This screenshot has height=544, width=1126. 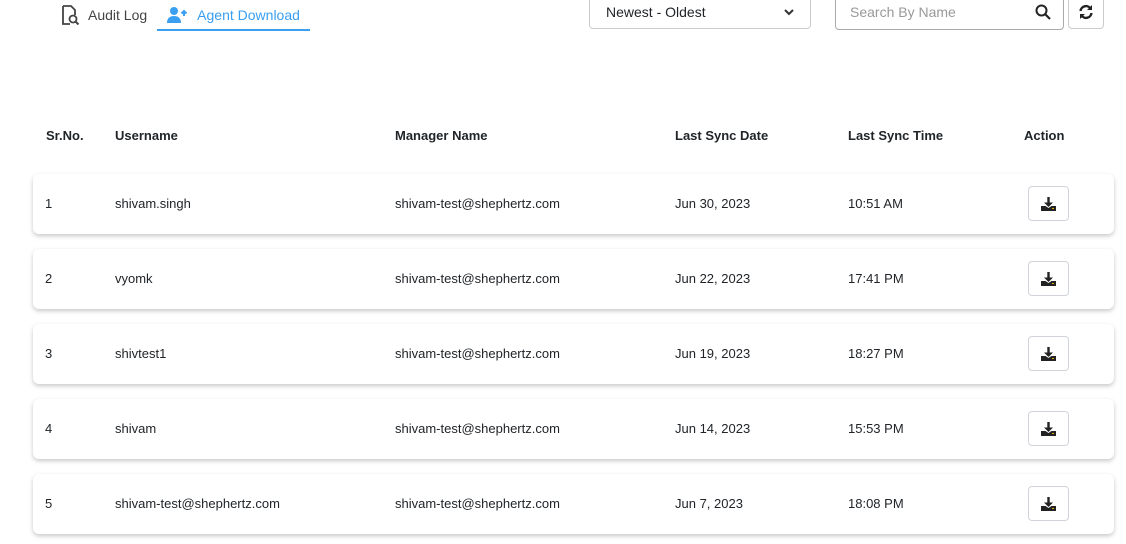 What do you see at coordinates (49, 353) in the screenshot?
I see `cell-sr-no: 3` at bounding box center [49, 353].